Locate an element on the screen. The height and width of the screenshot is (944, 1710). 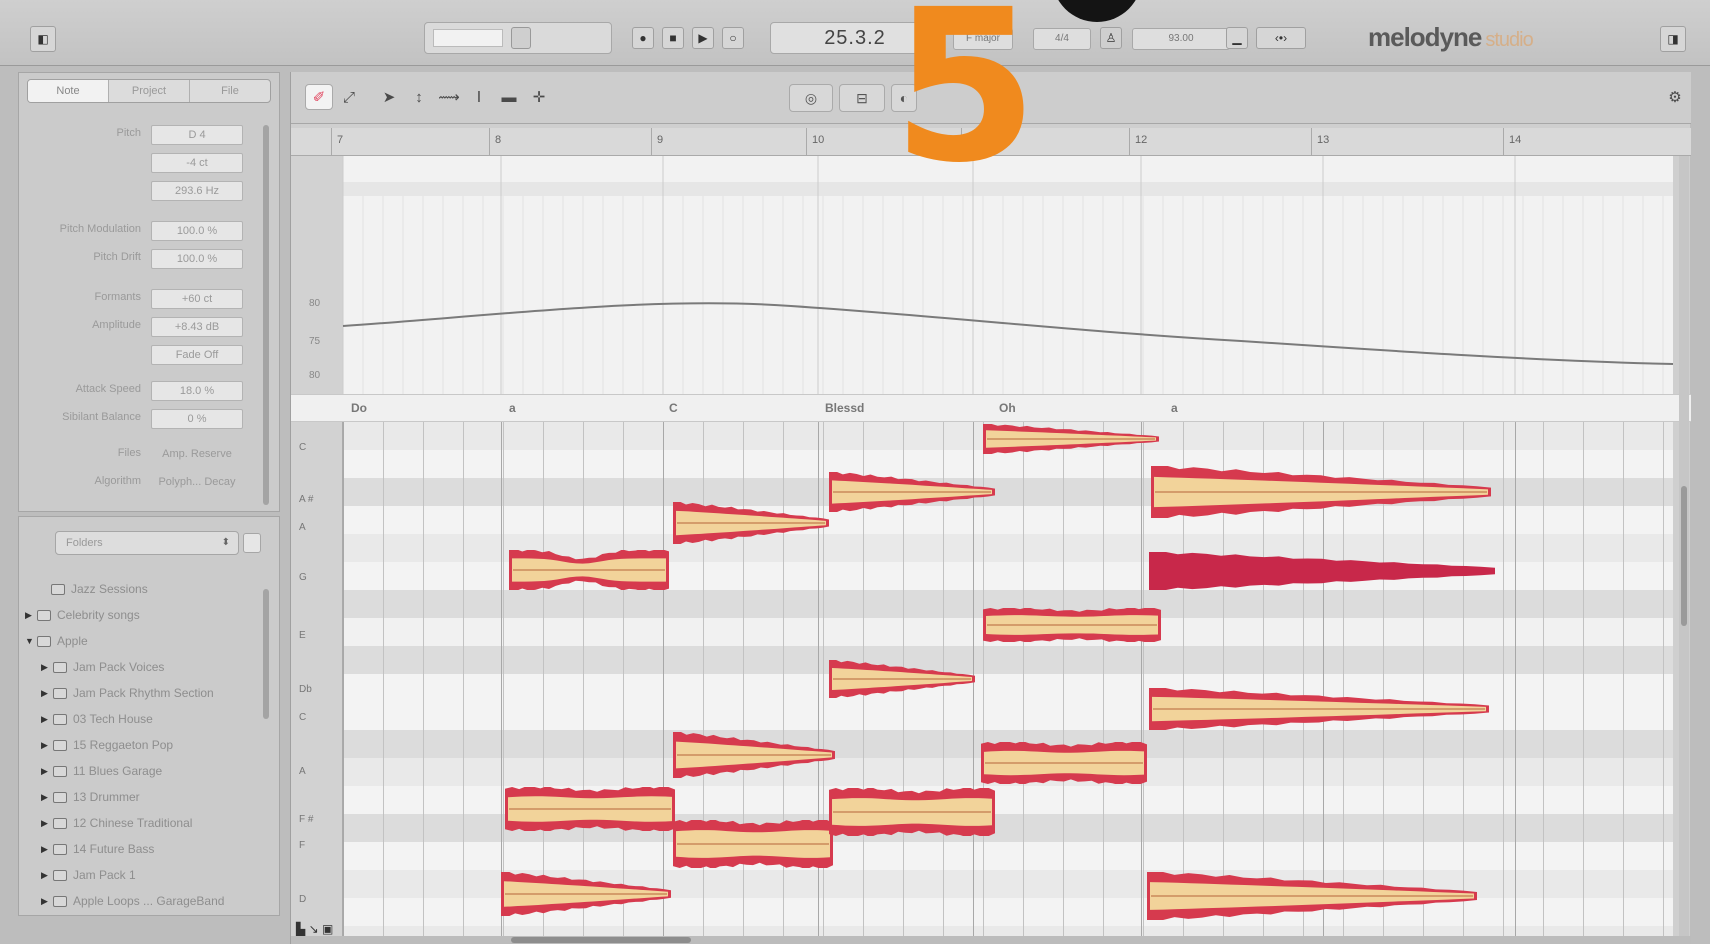
metronome-icon: ♙ is located at coordinates (1111, 38).